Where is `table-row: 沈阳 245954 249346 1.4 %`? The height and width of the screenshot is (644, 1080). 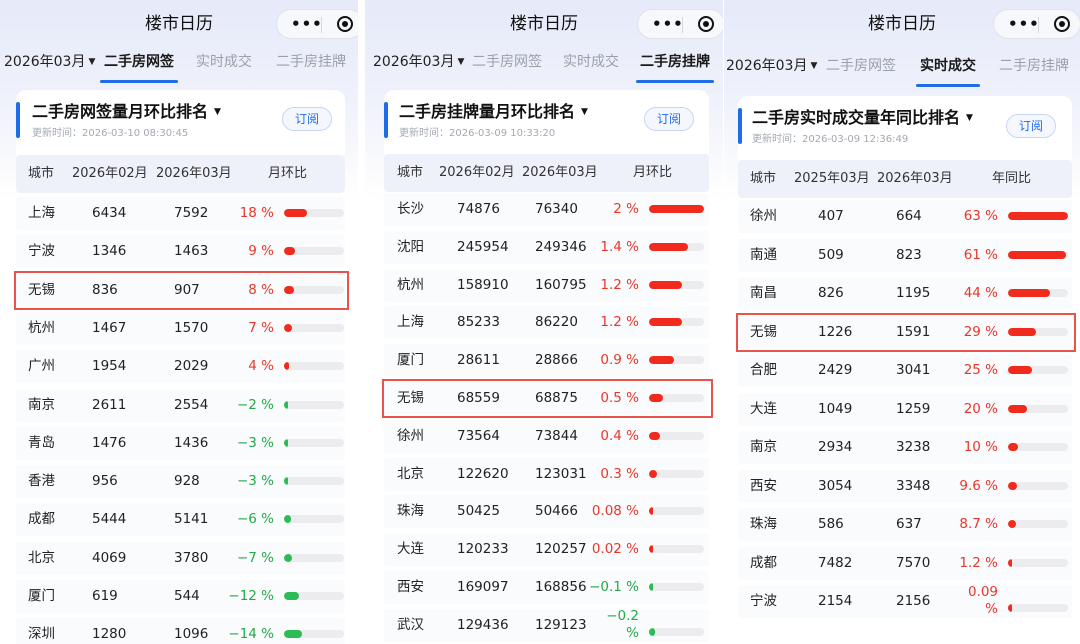
table-row: 沈阳 245954 249346 1.4 % is located at coordinates (546, 247).